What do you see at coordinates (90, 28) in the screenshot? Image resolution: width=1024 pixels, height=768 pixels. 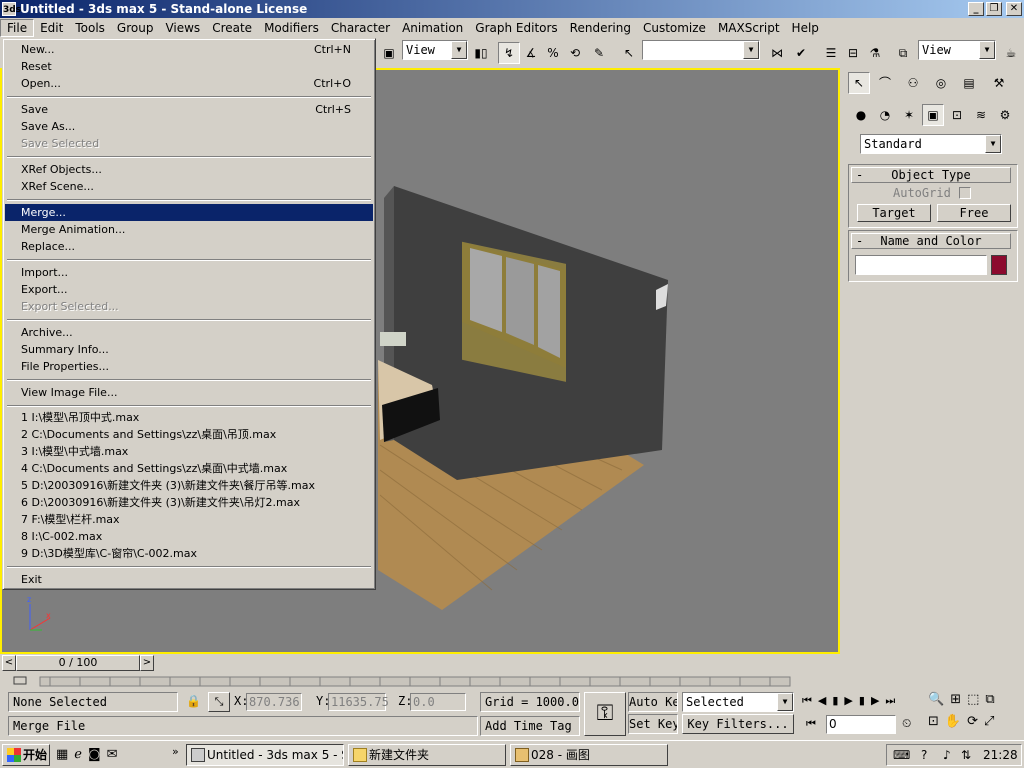 I see `menu-tools: Tools` at bounding box center [90, 28].